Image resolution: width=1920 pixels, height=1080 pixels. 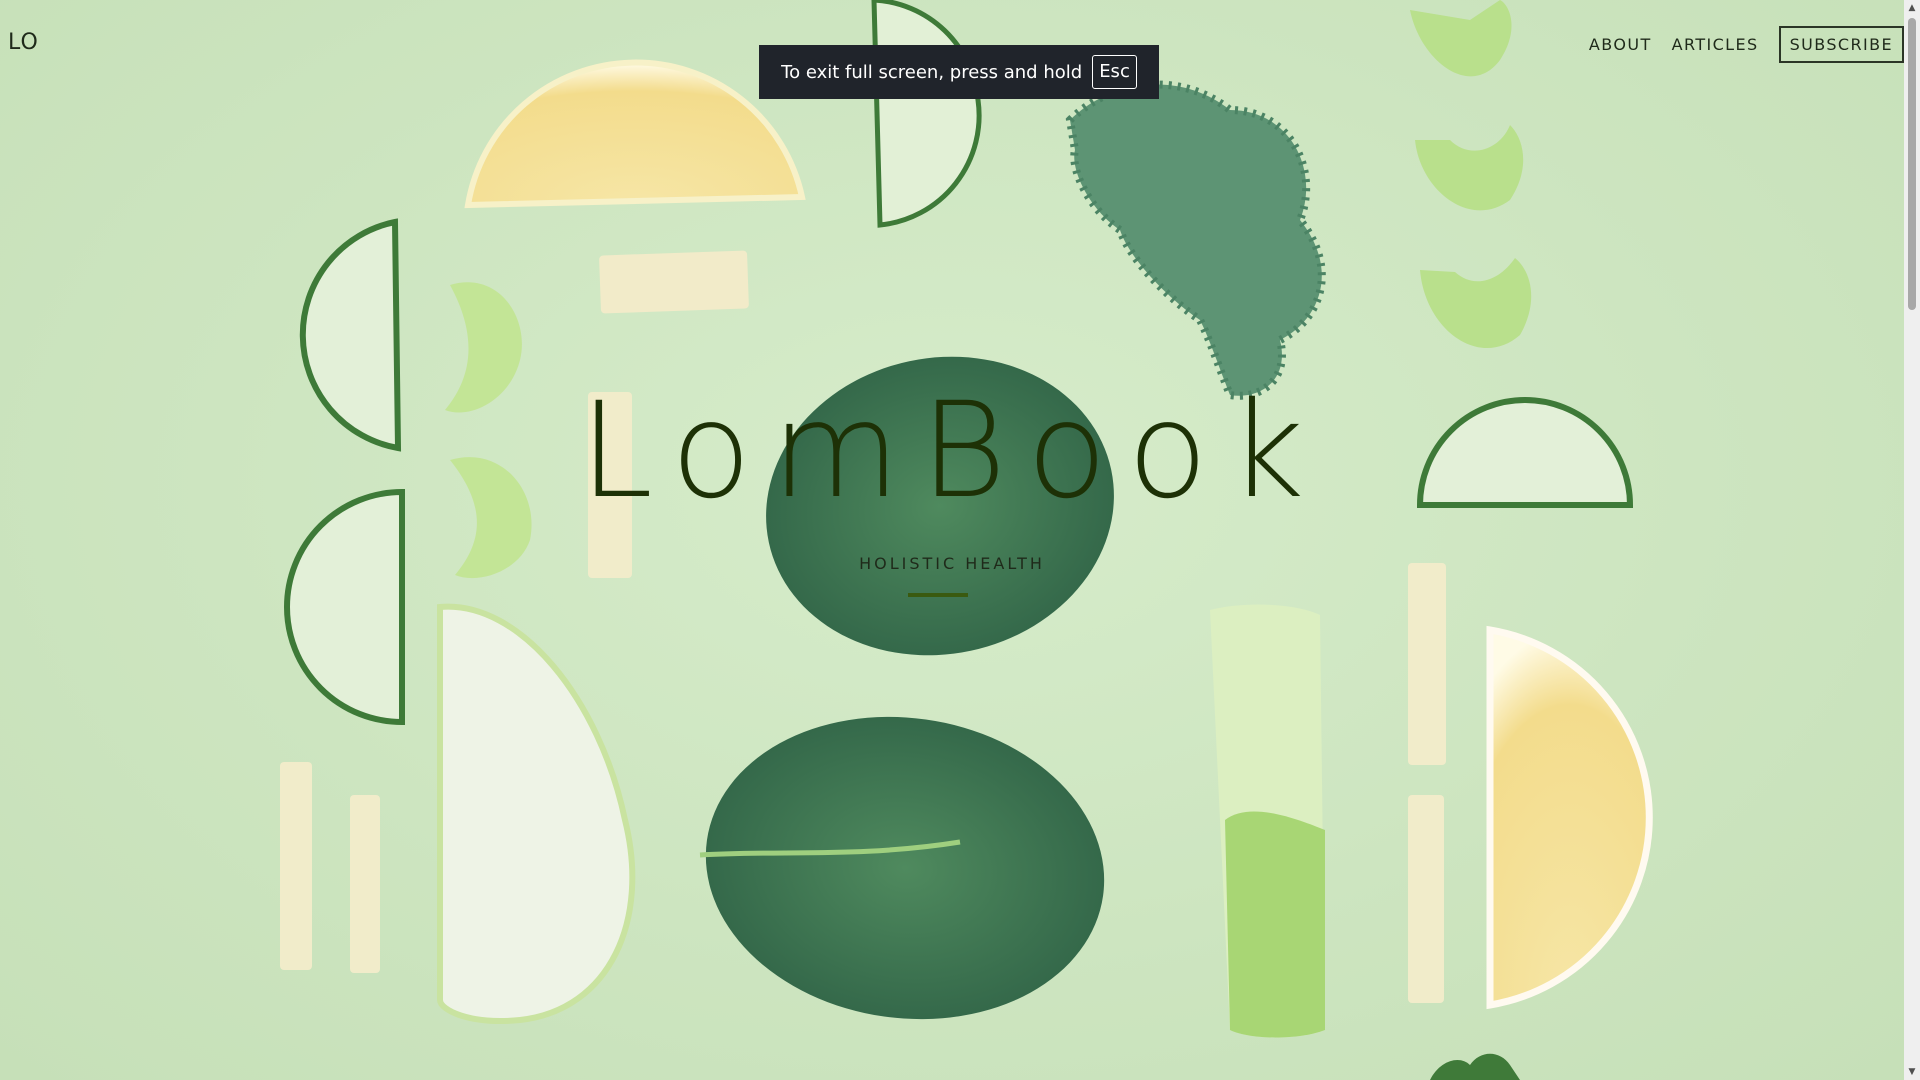 What do you see at coordinates (1912, 164) in the screenshot?
I see `scrollbar-thumb` at bounding box center [1912, 164].